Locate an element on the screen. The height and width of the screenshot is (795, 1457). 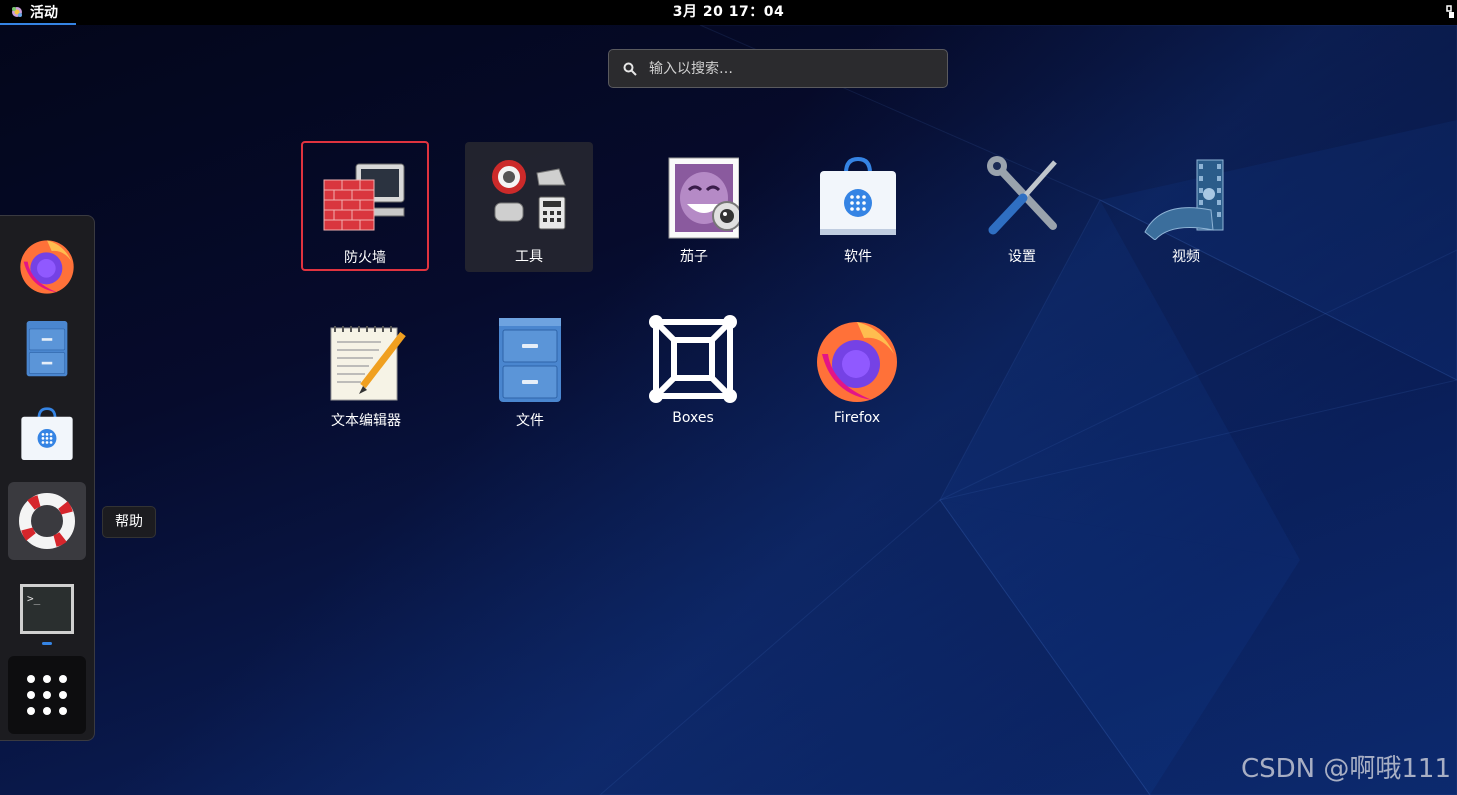
search-box is located at coordinates (778, 68).